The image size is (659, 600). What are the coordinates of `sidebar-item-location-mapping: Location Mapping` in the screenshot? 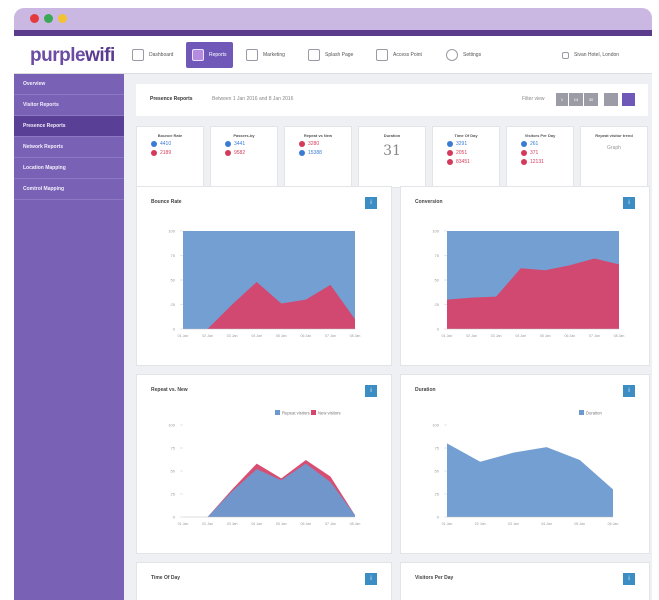 It's located at (69, 168).